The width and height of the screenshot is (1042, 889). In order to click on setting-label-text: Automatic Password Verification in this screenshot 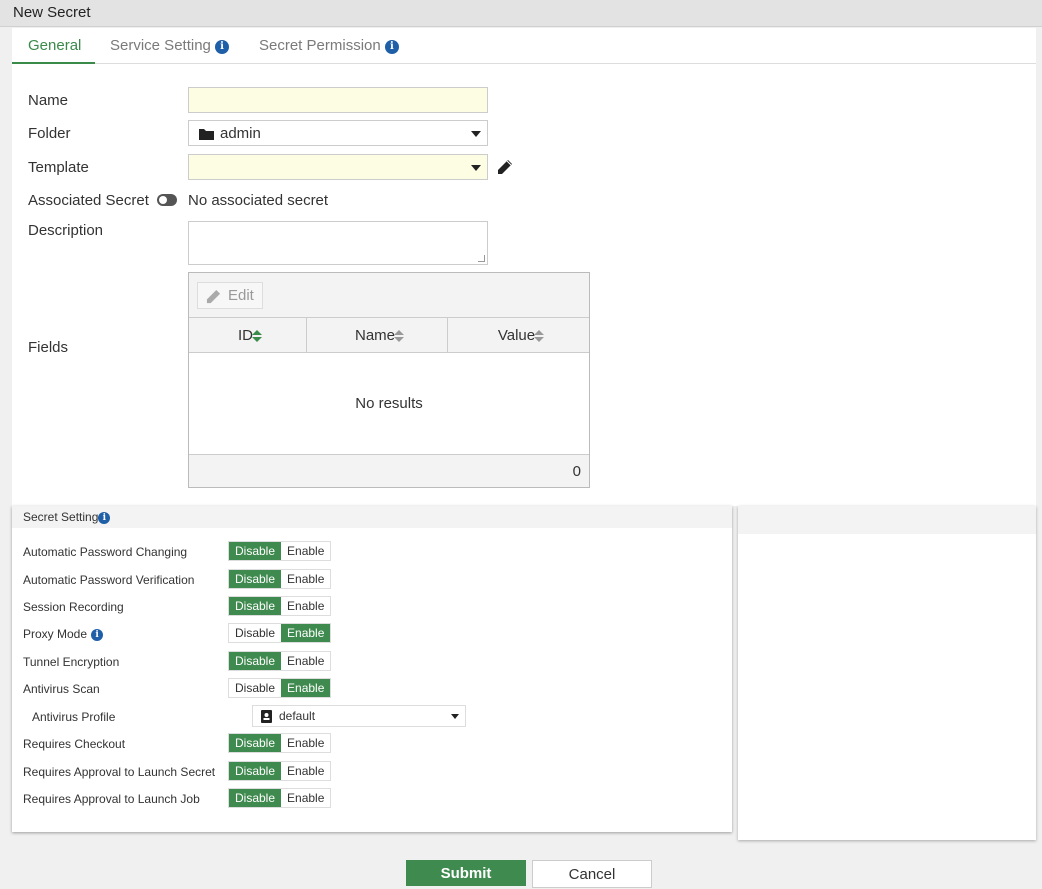, I will do `click(109, 580)`.